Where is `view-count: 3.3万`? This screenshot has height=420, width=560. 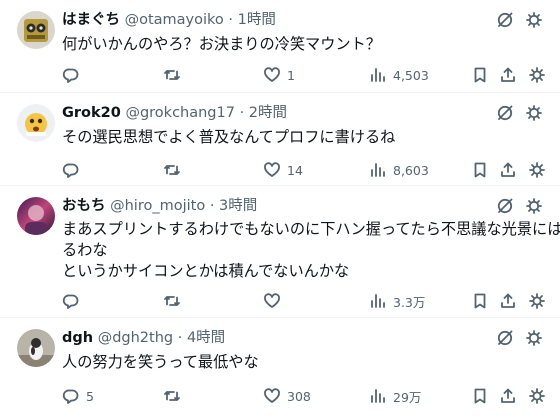 view-count: 3.3万 is located at coordinates (409, 302).